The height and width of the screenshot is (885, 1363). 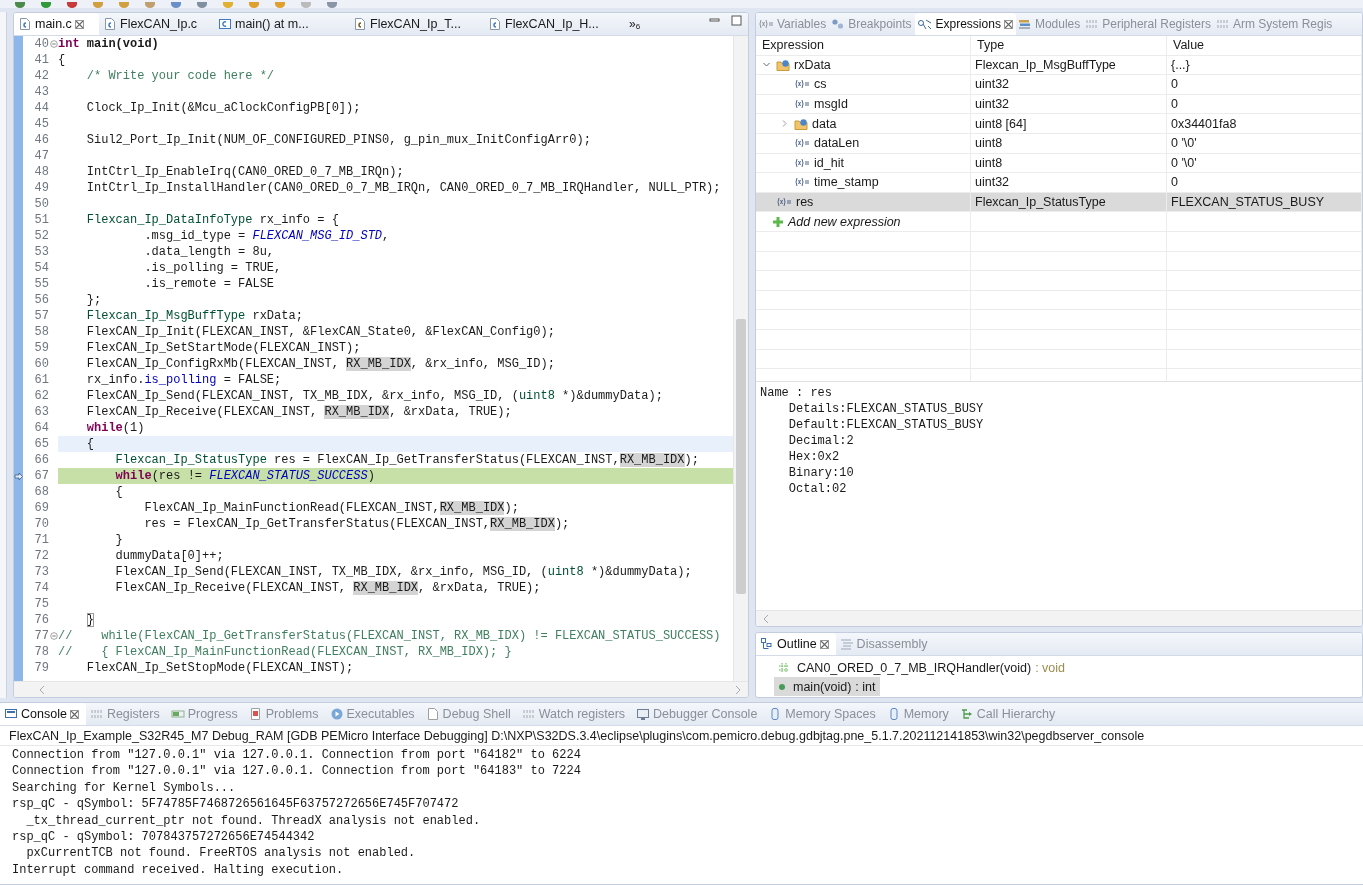 What do you see at coordinates (635, 24) in the screenshot?
I see `tab-overflow: »6` at bounding box center [635, 24].